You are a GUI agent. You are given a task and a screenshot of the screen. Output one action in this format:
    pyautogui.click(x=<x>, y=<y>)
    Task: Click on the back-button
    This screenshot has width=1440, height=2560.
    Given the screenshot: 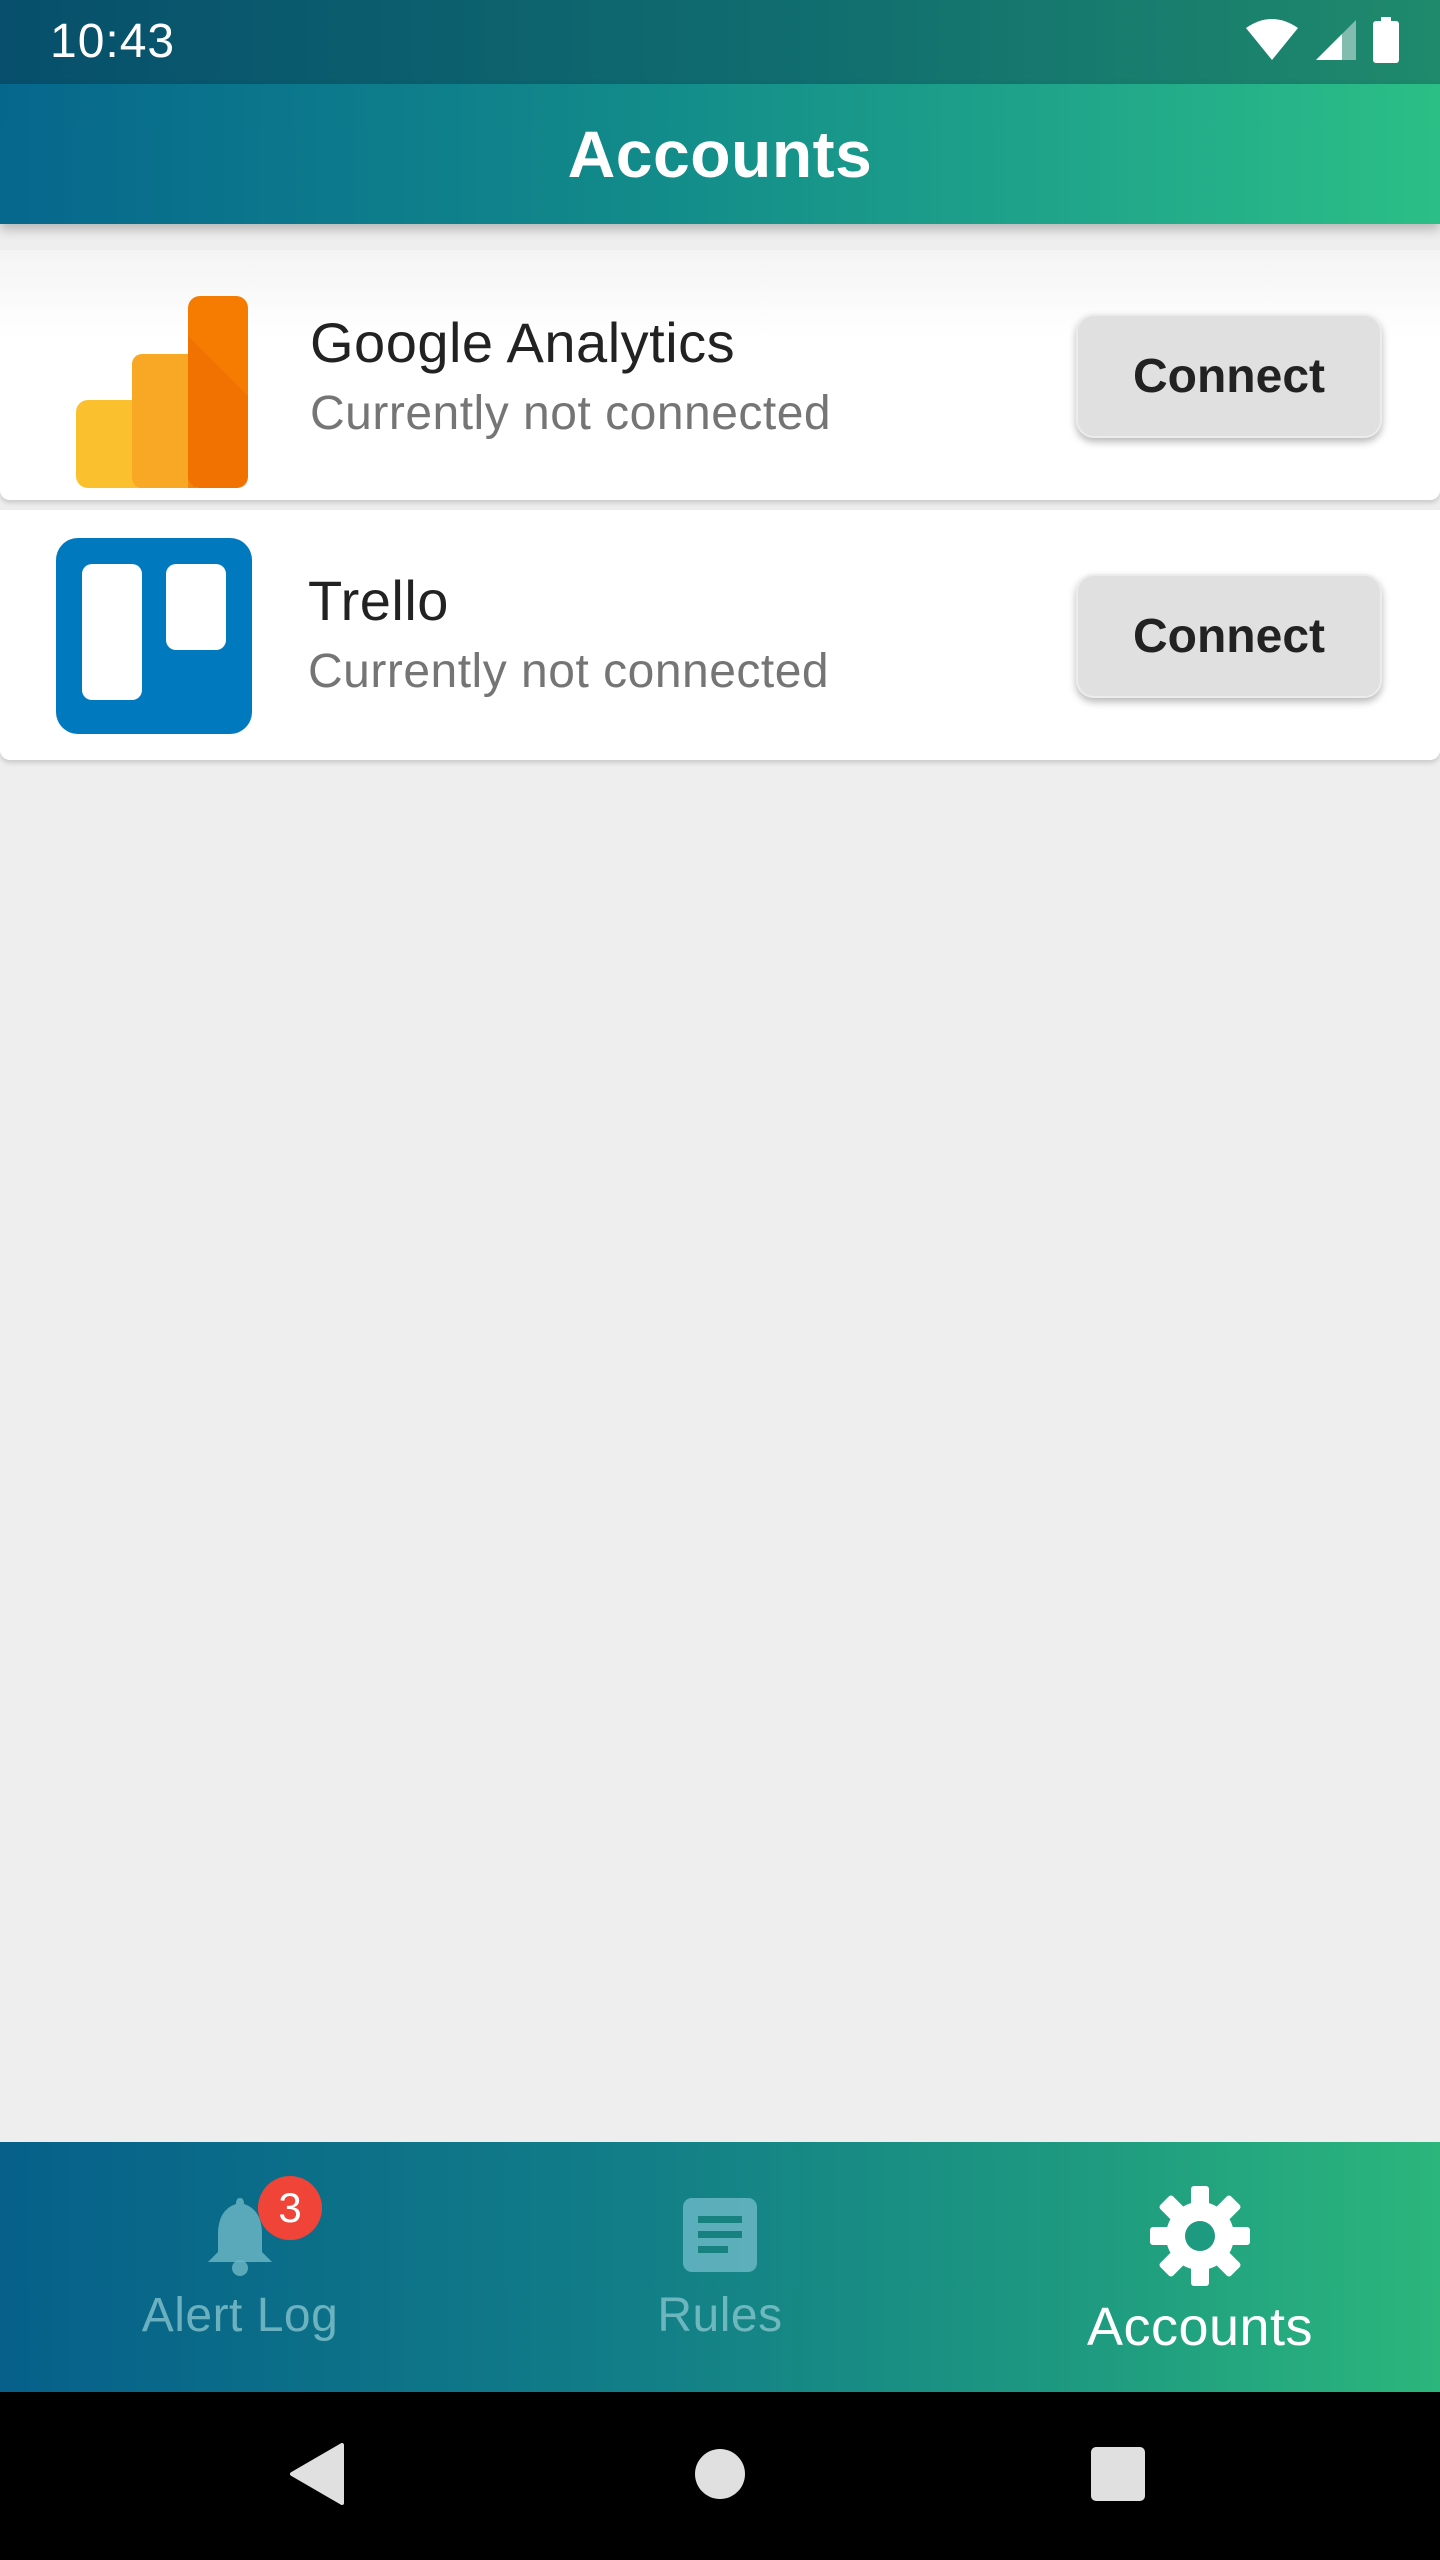 What is the action you would take?
    pyautogui.click(x=316, y=2476)
    